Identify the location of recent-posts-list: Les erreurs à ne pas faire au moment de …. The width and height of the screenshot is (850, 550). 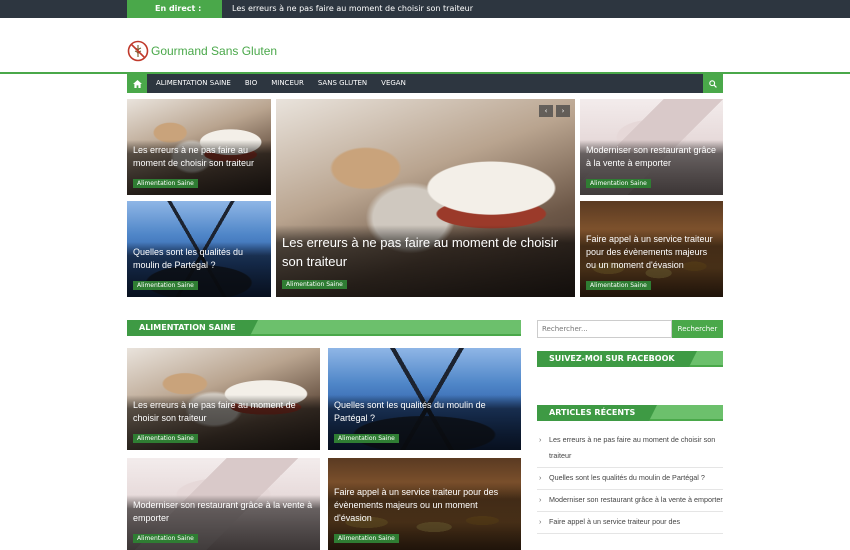
(630, 482).